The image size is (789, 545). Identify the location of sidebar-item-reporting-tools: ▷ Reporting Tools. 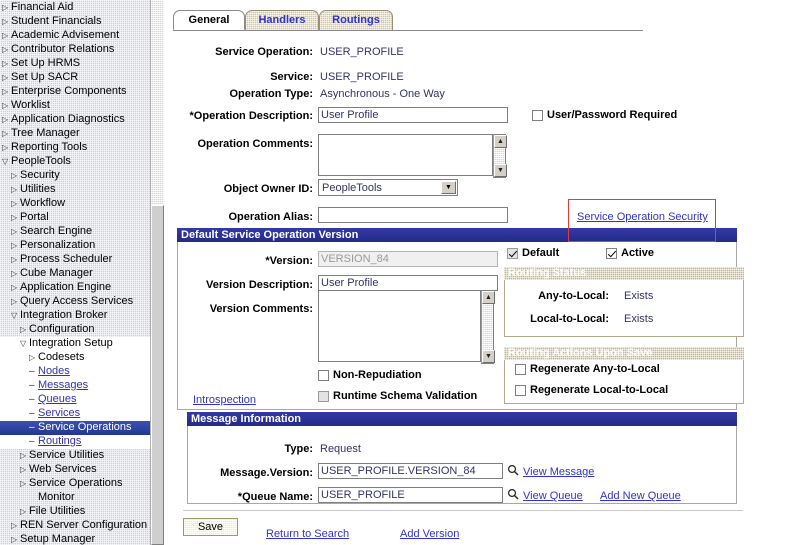
(75, 148).